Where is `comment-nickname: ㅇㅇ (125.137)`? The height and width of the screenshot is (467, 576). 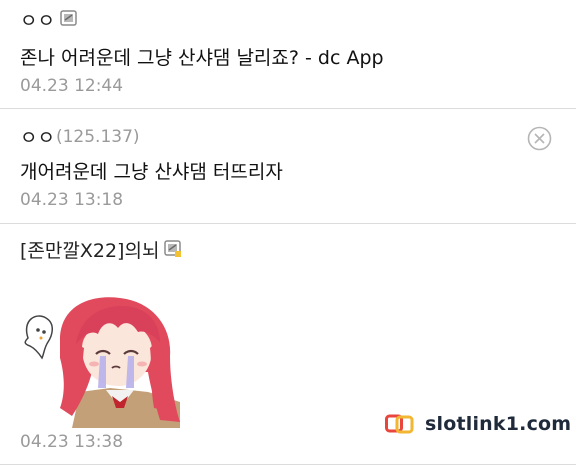
comment-nickname: ㅇㅇ (125.137) is located at coordinates (80, 136).